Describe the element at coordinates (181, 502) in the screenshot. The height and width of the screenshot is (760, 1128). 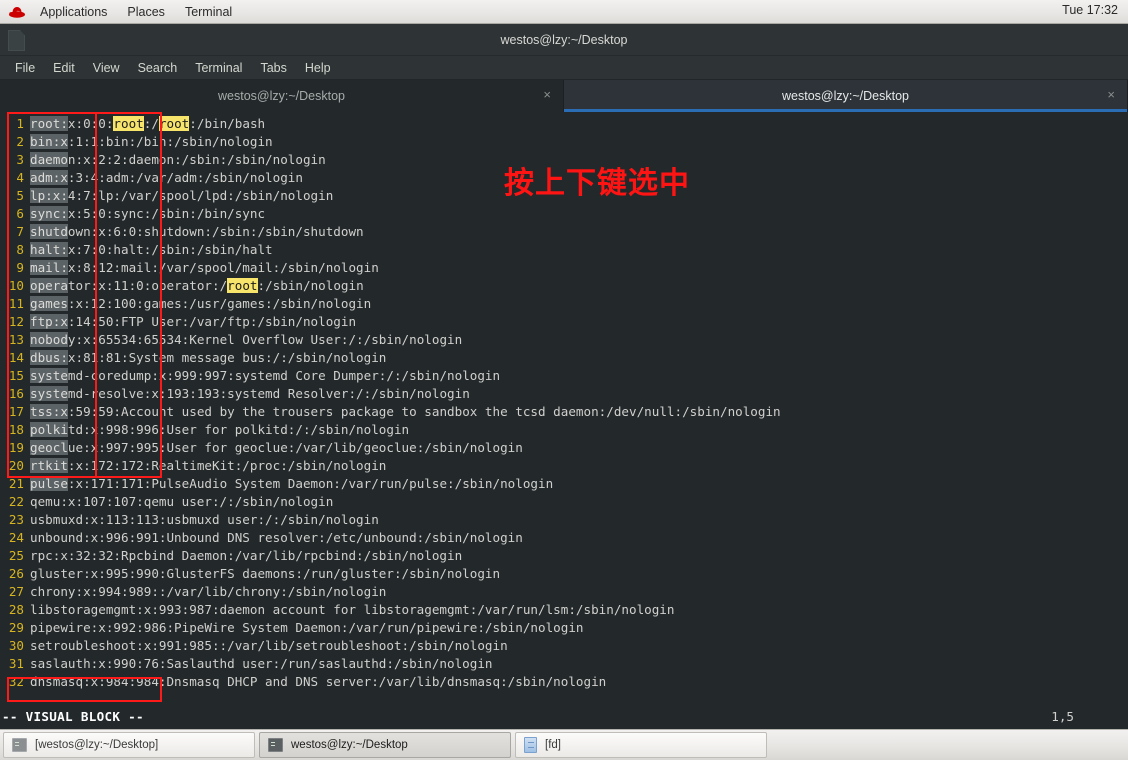
I see `line-content: qemu:x:107:107:qemu user:/:/sbin/nologin` at that location.